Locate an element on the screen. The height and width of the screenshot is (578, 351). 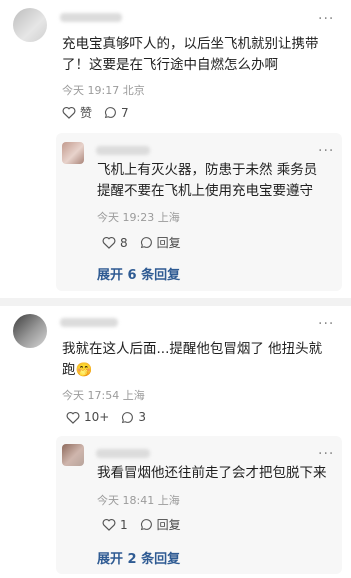
reply-like-button: 1 is located at coordinates (115, 525).